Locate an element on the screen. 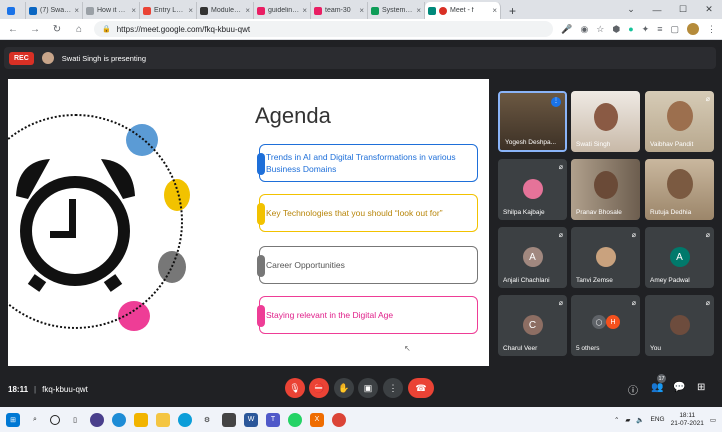 The height and width of the screenshot is (432, 722). more-icon: ⋮ is located at coordinates (711, 29).